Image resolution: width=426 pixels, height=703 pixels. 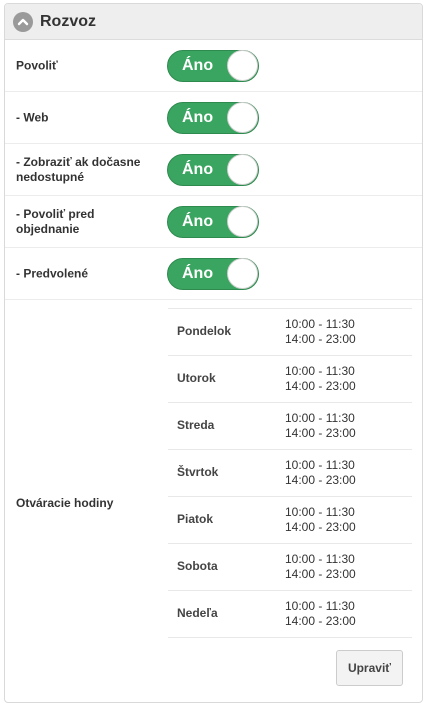 I want to click on setting-label: - Zobraziť ak dočasne nedostupné, so click(x=78, y=169).